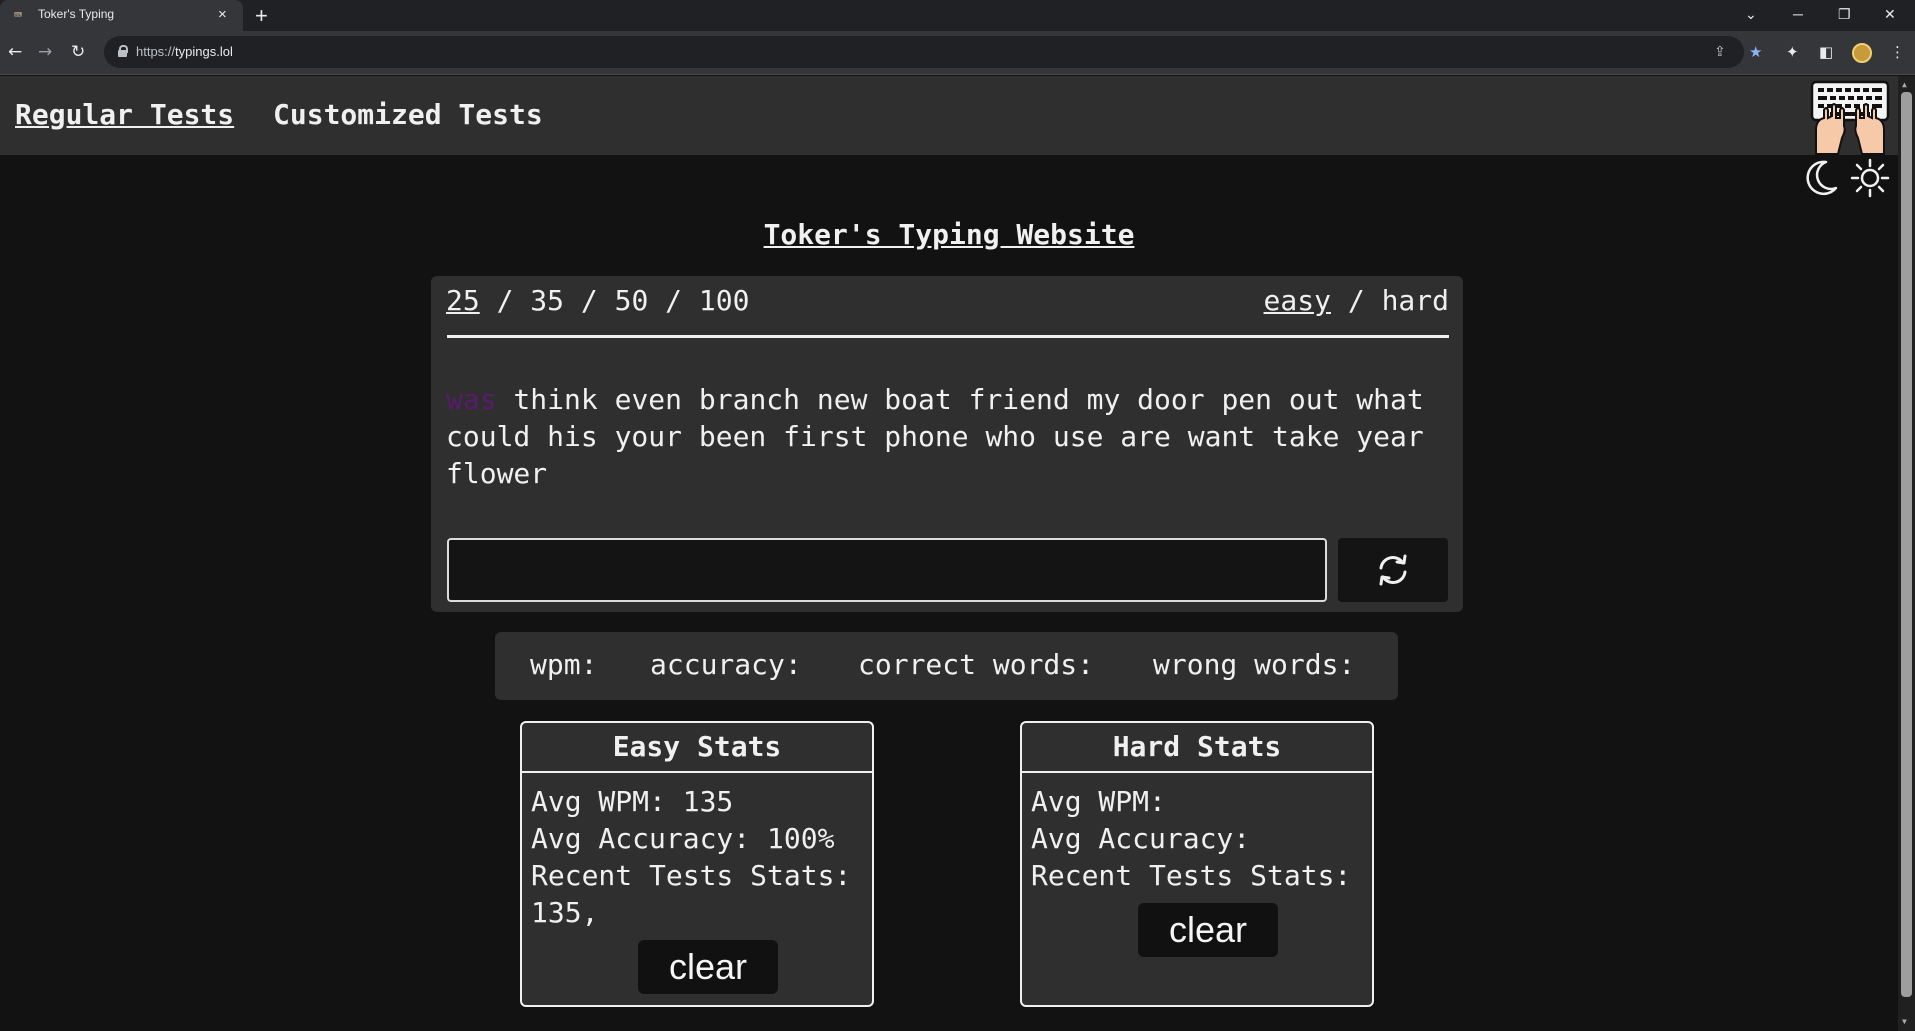 This screenshot has width=1915, height=1031. Describe the element at coordinates (949, 115) in the screenshot. I see `site-nav: Regular Tests Customized Tests` at that location.